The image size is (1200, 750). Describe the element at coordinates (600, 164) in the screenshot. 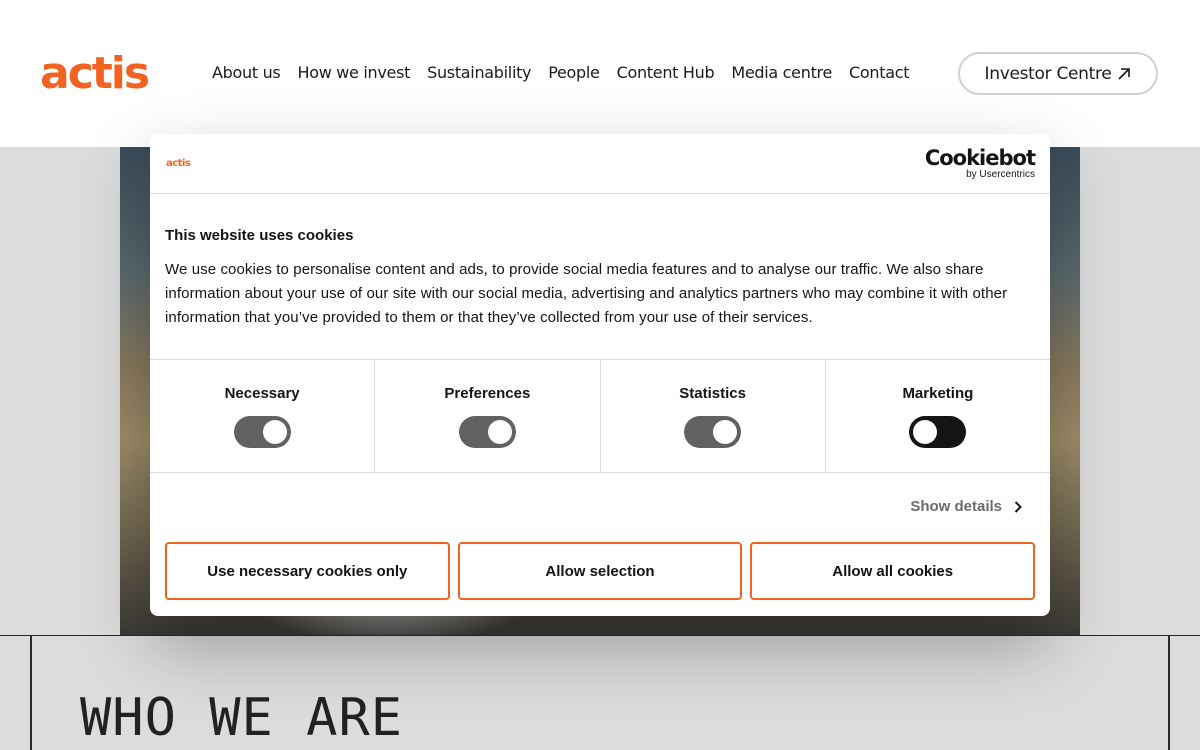

I see `cookie-dialog-header: actis Cookiebot by Usercentrics` at that location.